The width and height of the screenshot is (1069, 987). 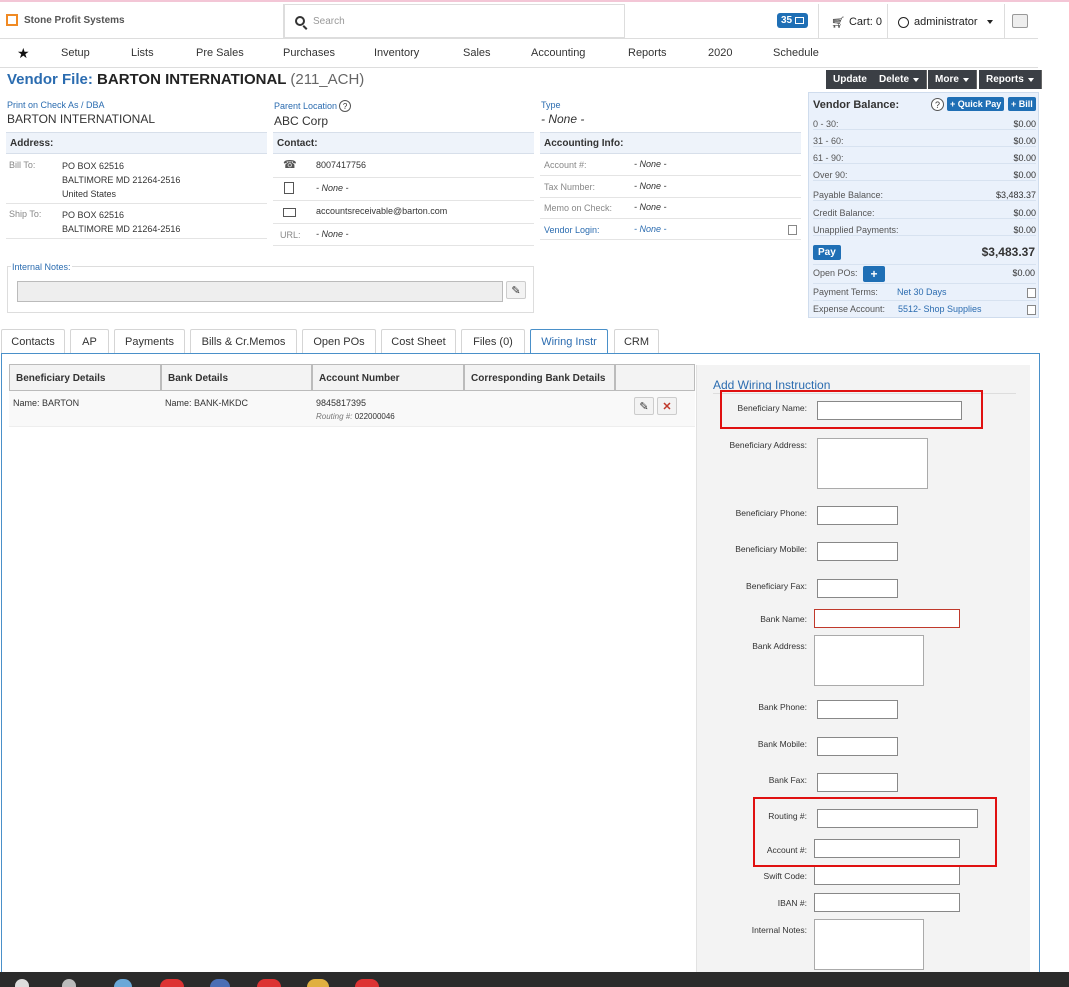 I want to click on nav-item-pre-sales: Pre Sales, so click(x=220, y=53).